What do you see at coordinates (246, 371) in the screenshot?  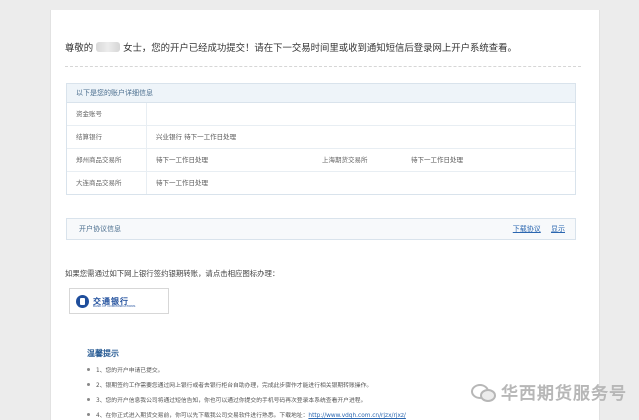 I see `list-item: 1、您的开户申请已提交。` at bounding box center [246, 371].